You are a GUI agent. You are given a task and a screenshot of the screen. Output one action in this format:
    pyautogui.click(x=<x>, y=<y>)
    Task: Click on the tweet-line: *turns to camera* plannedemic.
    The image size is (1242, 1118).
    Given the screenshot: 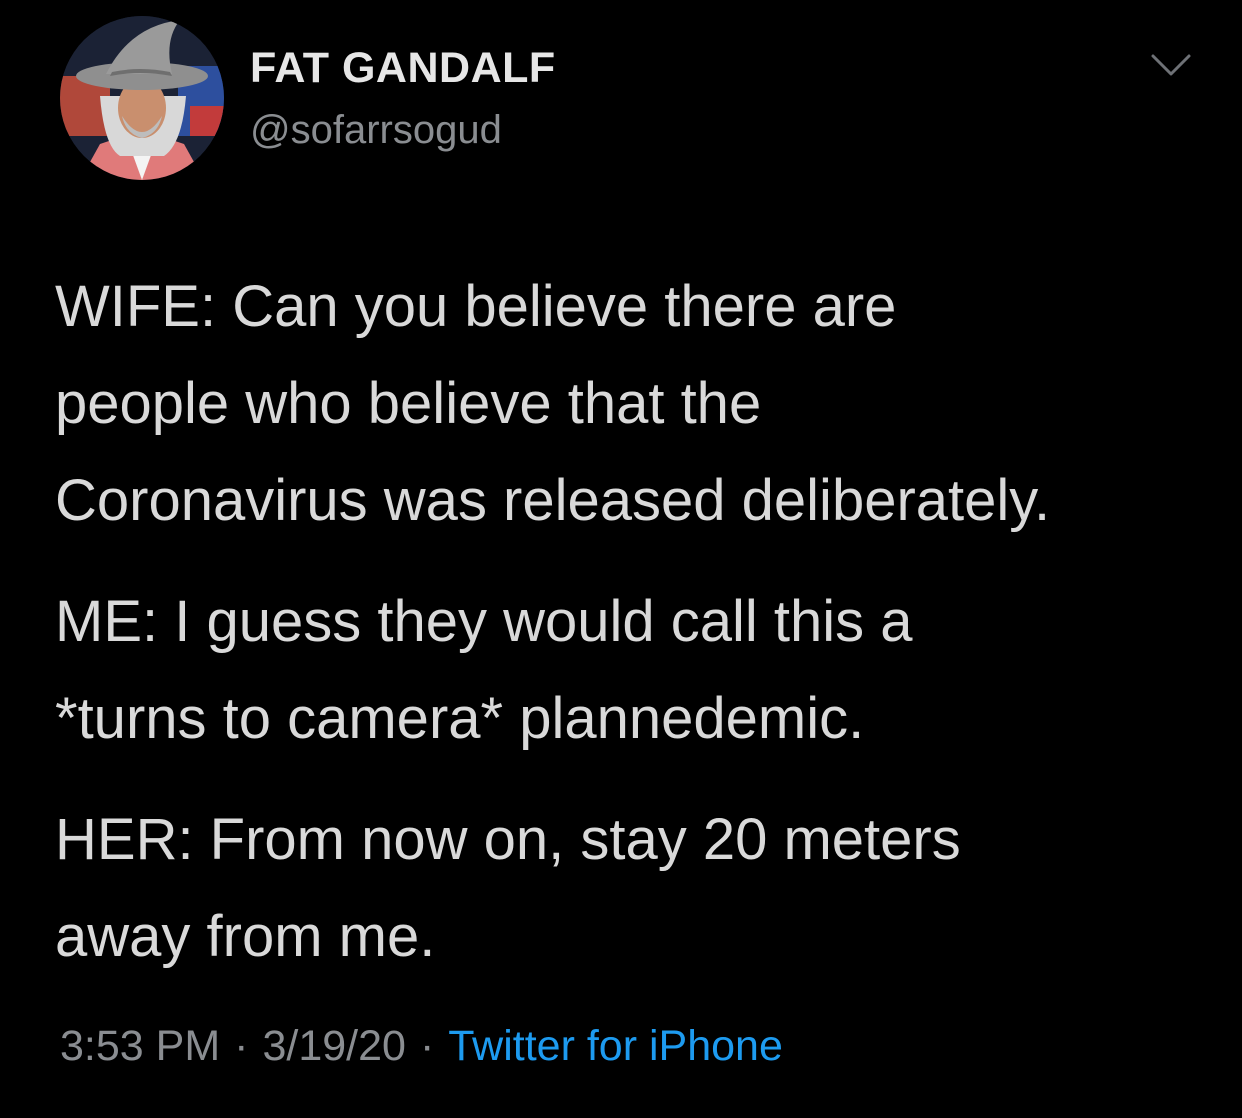 What is the action you would take?
    pyautogui.click(x=460, y=718)
    